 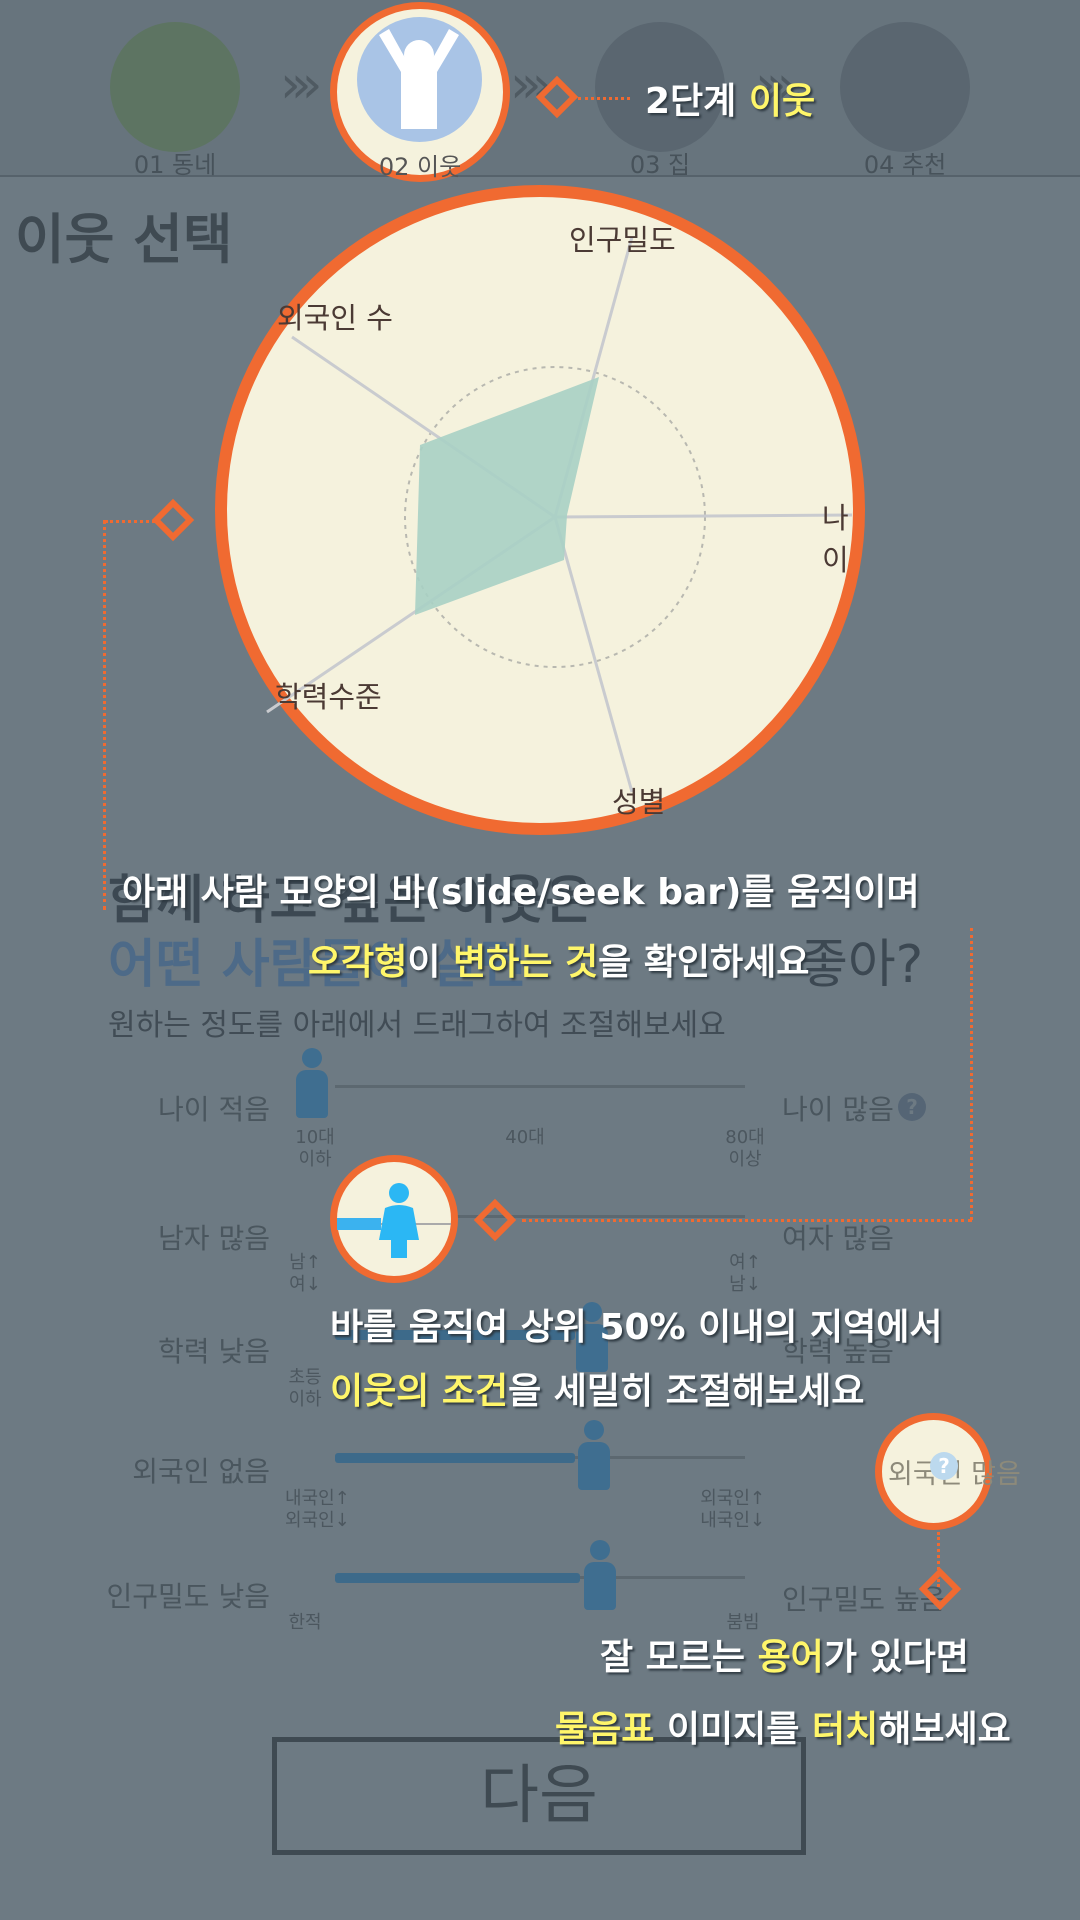 What do you see at coordinates (399, 1222) in the screenshot?
I see `person-slider-handle-icon` at bounding box center [399, 1222].